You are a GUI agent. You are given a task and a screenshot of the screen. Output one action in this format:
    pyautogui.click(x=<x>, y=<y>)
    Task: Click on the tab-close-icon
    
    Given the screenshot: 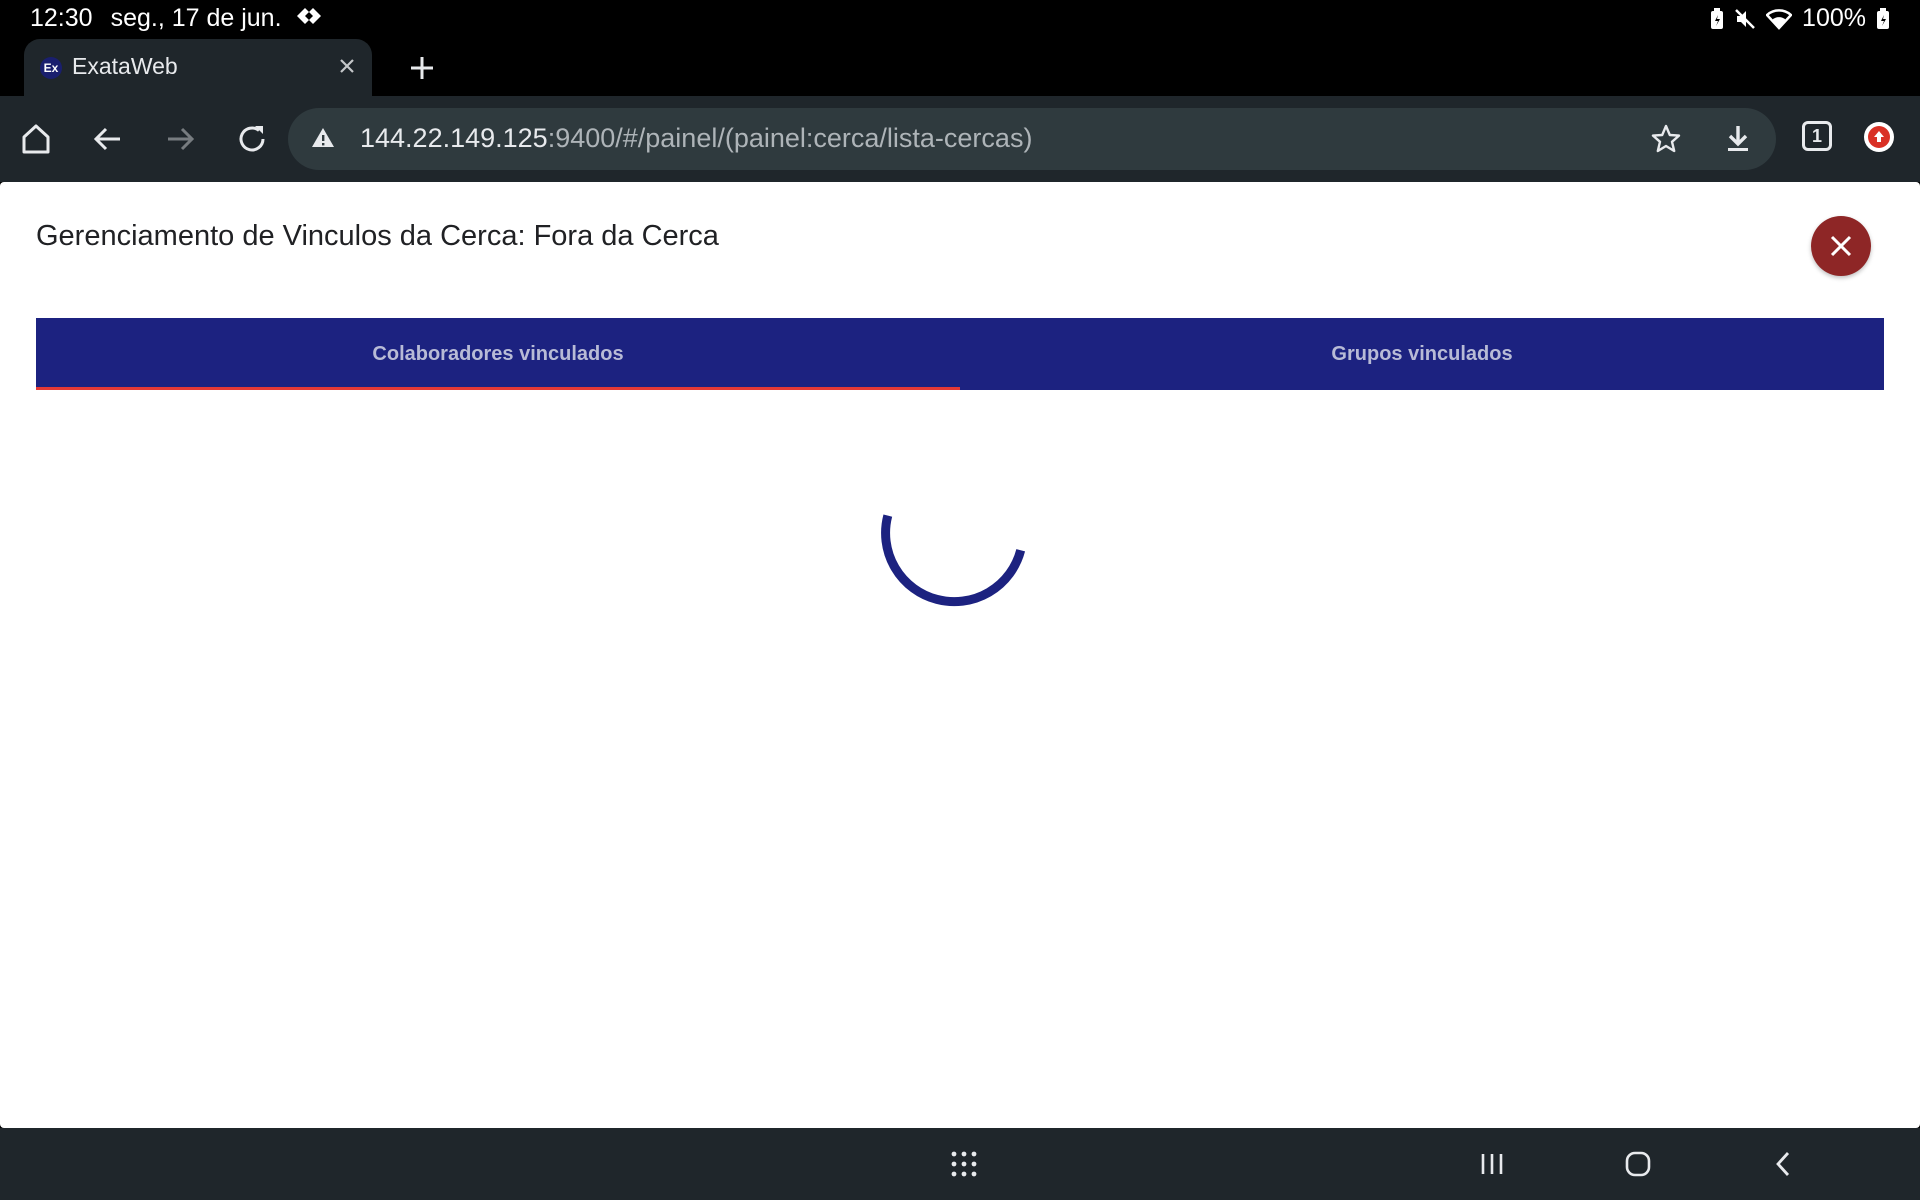 What is the action you would take?
    pyautogui.click(x=347, y=66)
    